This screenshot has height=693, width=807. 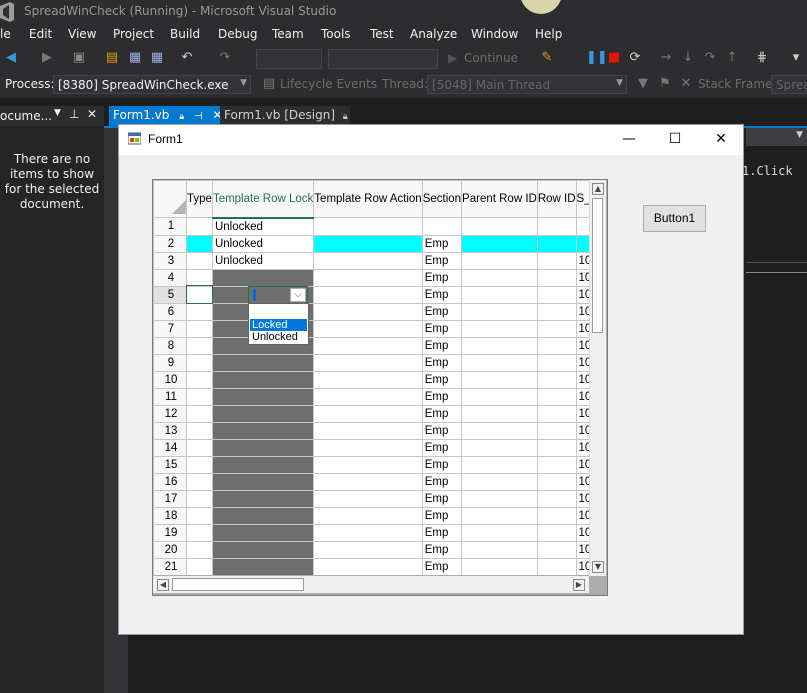 I want to click on panel-menu-chevron-icon: ▼, so click(x=57, y=113).